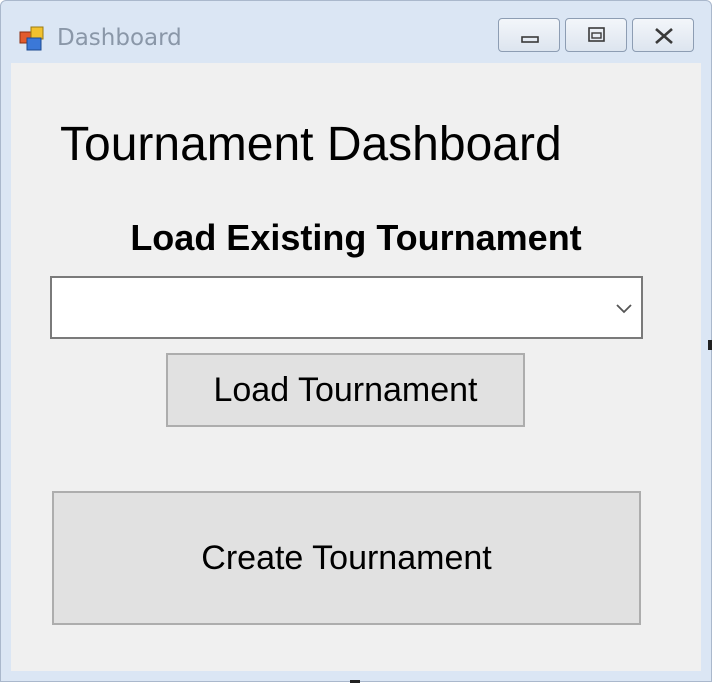  Describe the element at coordinates (710, 345) in the screenshot. I see `resize-grip-mark` at that location.